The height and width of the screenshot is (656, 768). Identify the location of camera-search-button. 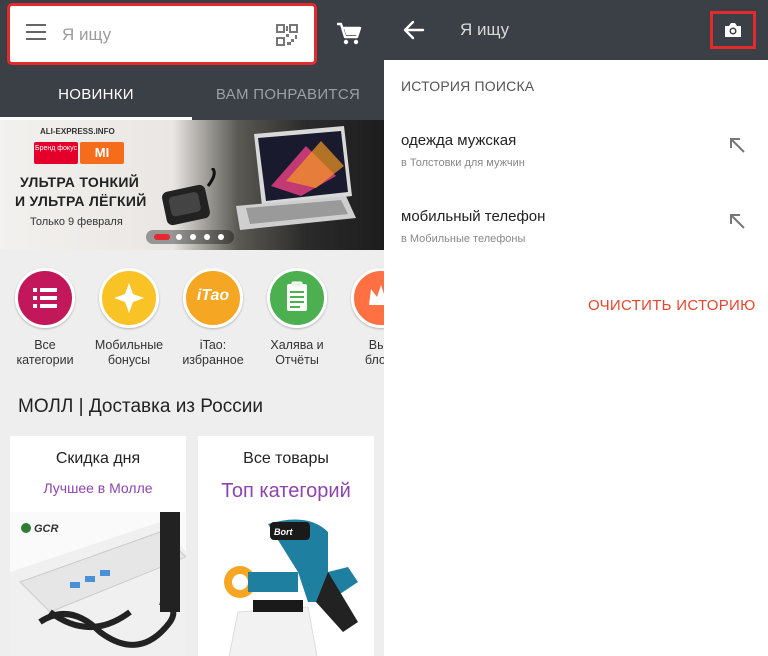
(733, 30).